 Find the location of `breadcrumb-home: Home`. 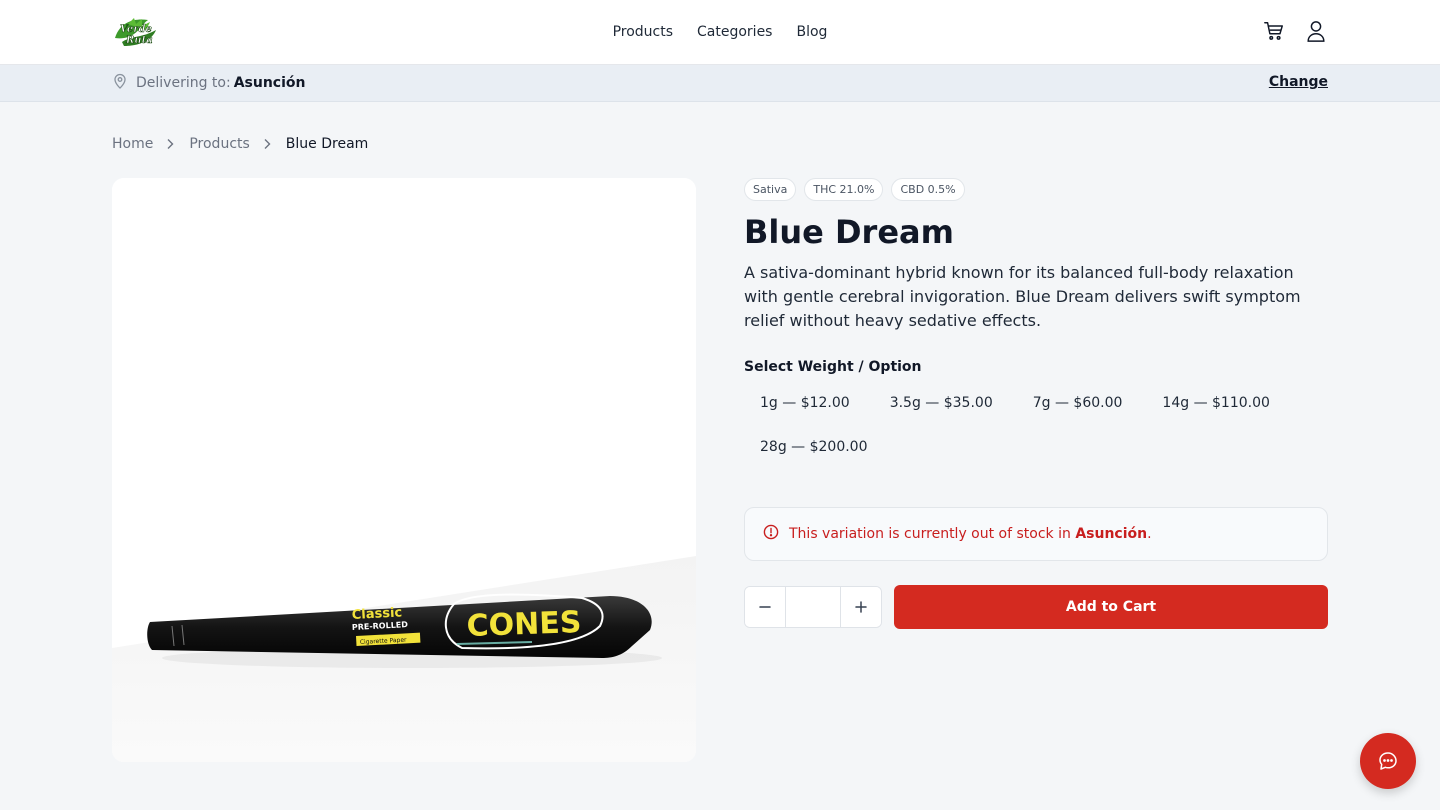

breadcrumb-home: Home is located at coordinates (132, 144).